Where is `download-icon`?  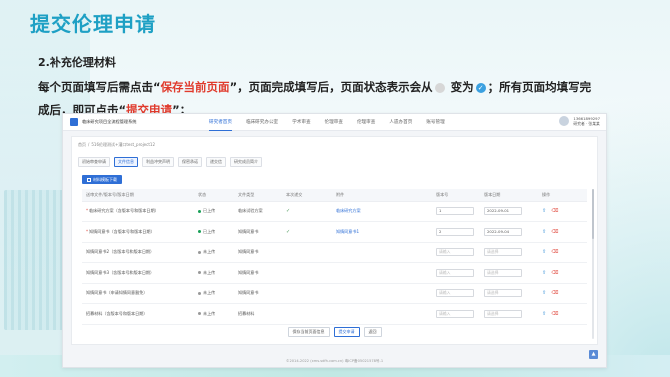 download-icon is located at coordinates (89, 179).